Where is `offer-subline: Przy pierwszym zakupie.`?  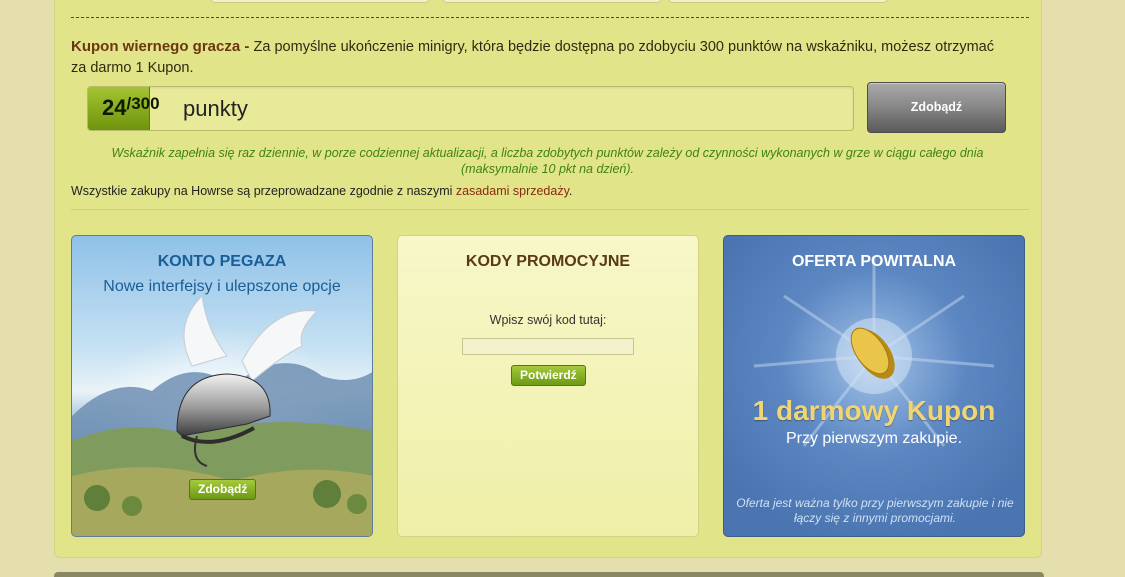 offer-subline: Przy pierwszym zakupie. is located at coordinates (874, 438).